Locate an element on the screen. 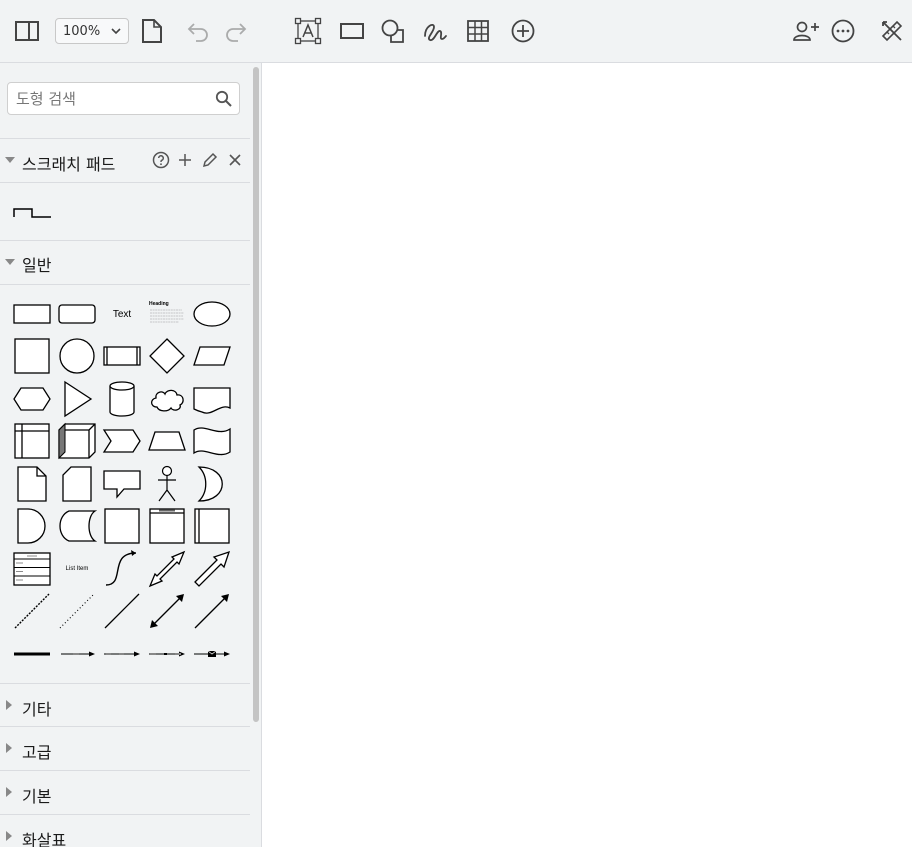 This screenshot has width=912, height=847. section-title-scratchpad: 스크래치 패드 is located at coordinates (68, 163).